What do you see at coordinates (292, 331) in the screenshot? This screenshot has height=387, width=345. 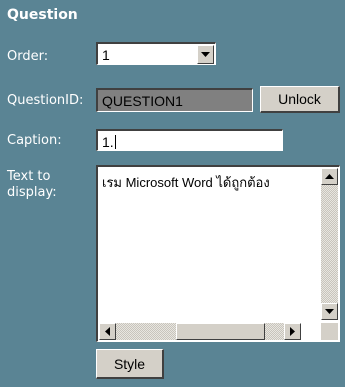 I see `arrow-right-icon` at bounding box center [292, 331].